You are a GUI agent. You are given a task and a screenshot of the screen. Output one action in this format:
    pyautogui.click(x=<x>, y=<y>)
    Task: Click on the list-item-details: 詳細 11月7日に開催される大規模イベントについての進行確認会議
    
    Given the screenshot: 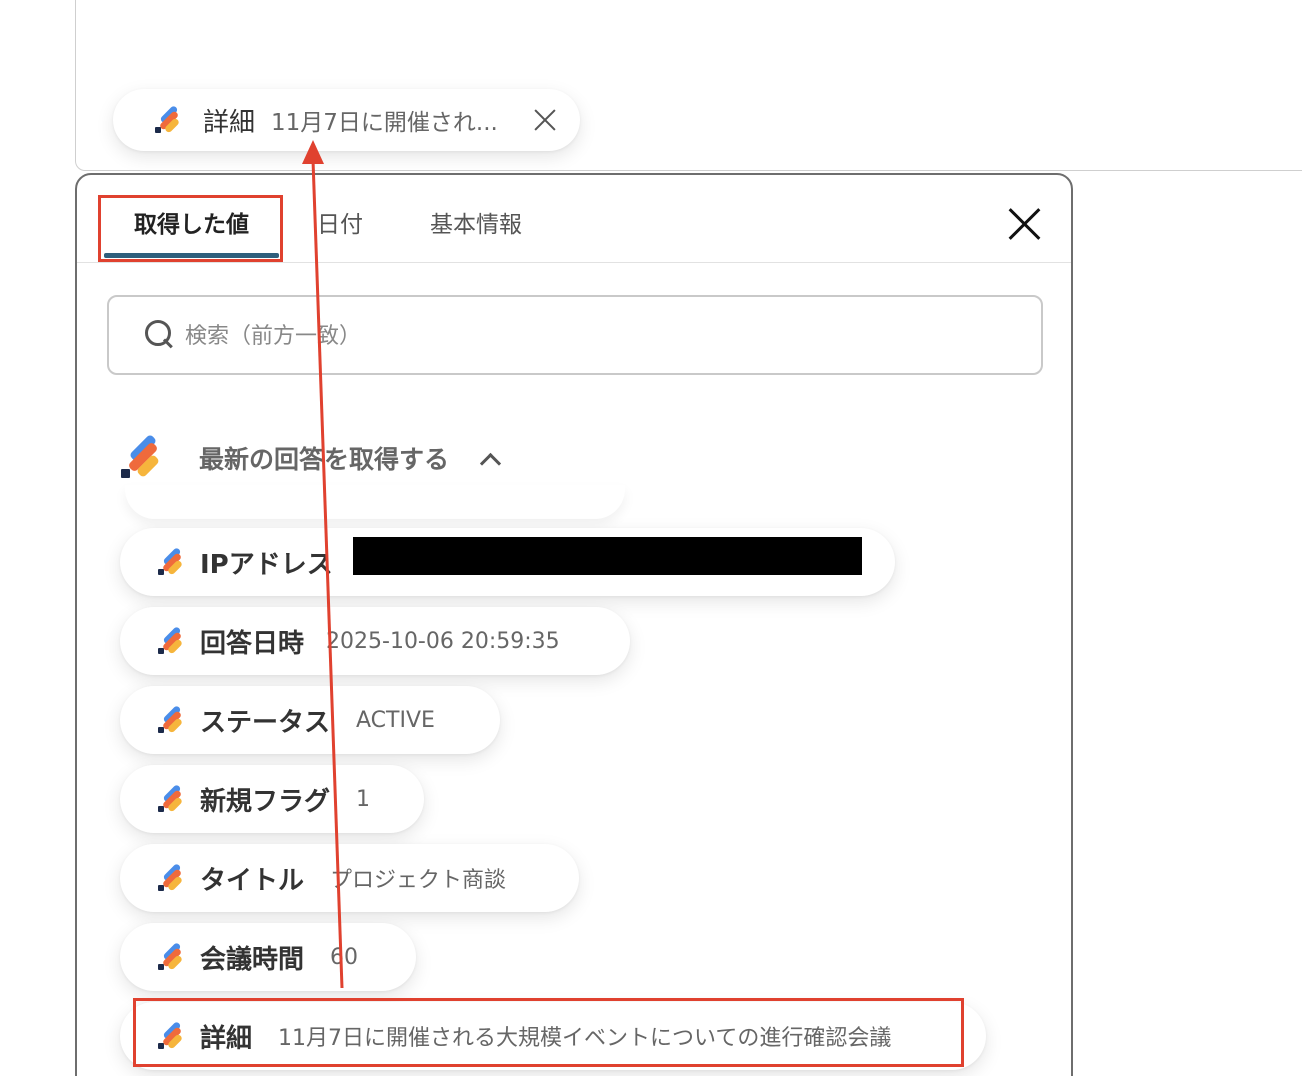 What is the action you would take?
    pyautogui.click(x=553, y=1036)
    